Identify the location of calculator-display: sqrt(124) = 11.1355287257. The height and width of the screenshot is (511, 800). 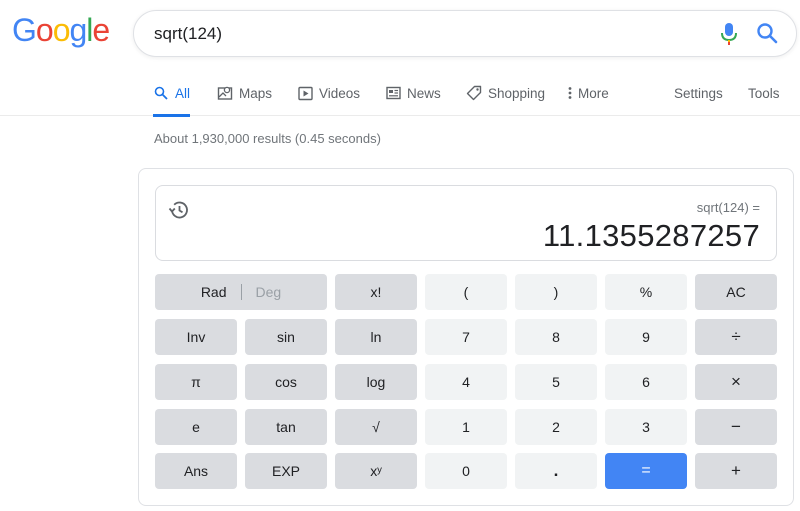
(466, 223).